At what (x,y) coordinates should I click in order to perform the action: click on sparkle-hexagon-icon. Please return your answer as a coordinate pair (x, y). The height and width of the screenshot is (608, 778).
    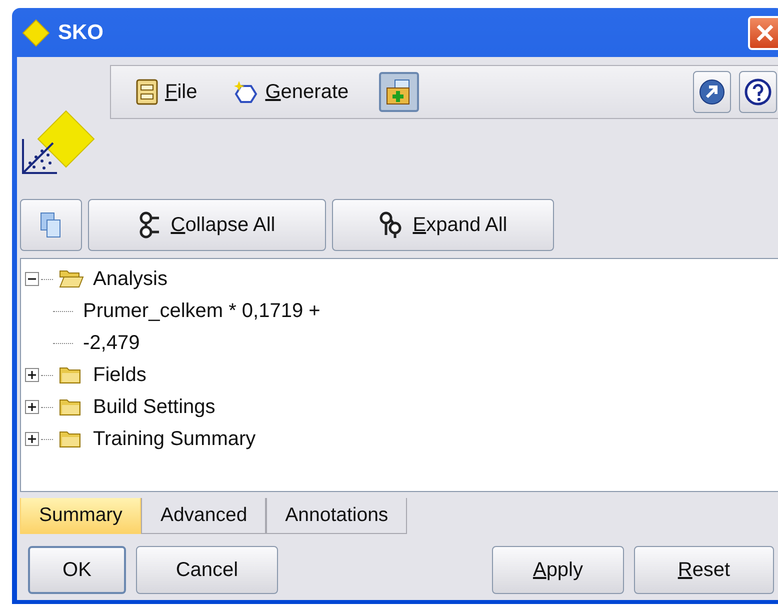
    Looking at the image, I should click on (246, 92).